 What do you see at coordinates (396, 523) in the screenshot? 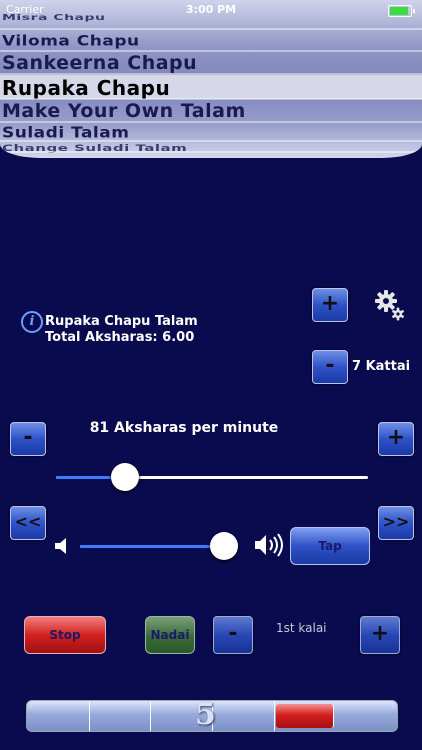
I see `next-button: >>` at bounding box center [396, 523].